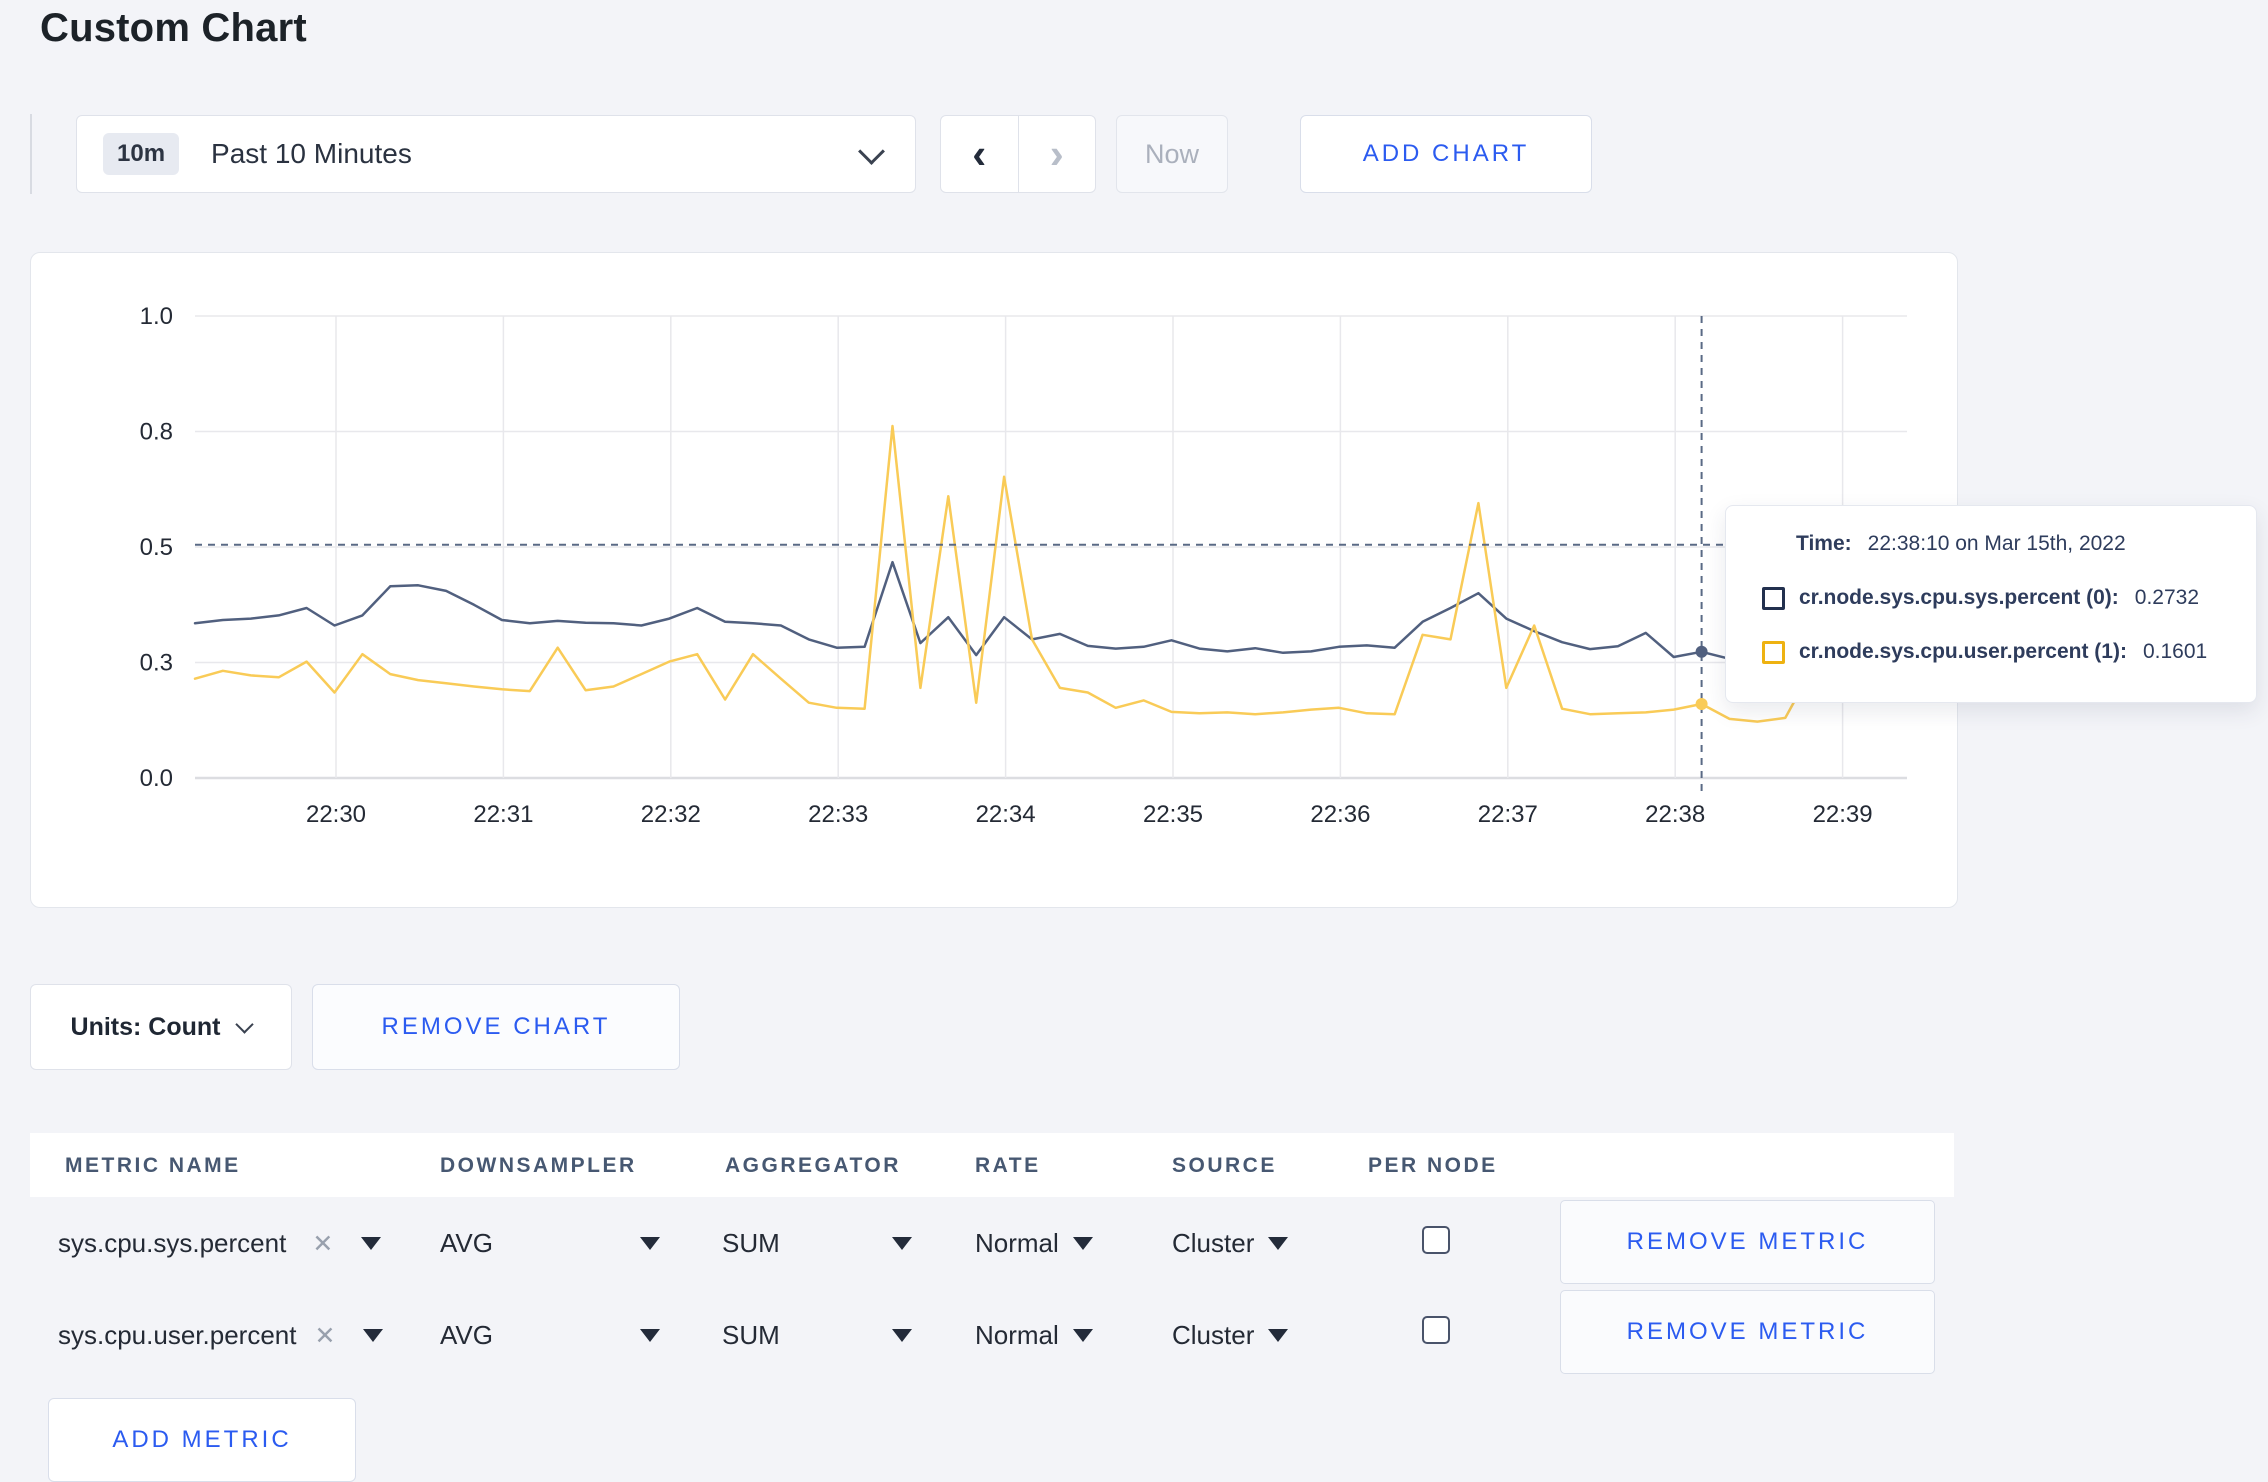  Describe the element at coordinates (1057, 154) in the screenshot. I see `time-forward-button: ›` at that location.